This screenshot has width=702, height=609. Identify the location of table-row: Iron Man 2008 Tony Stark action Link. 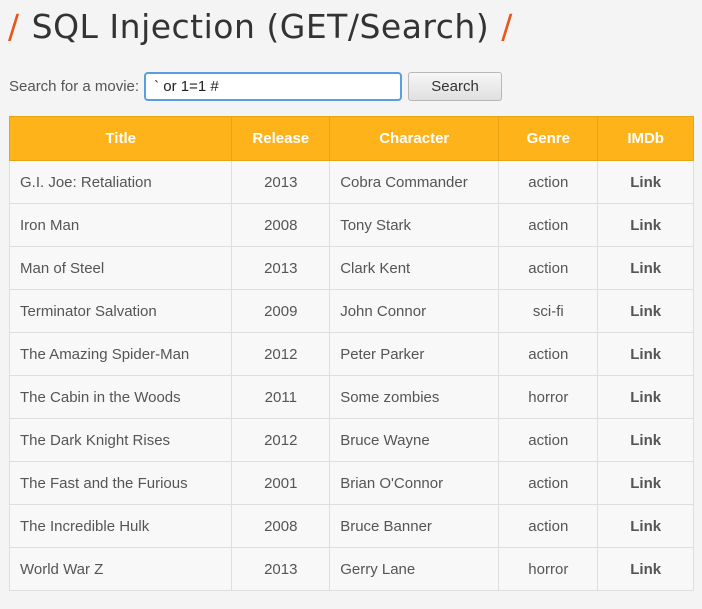
(351, 225).